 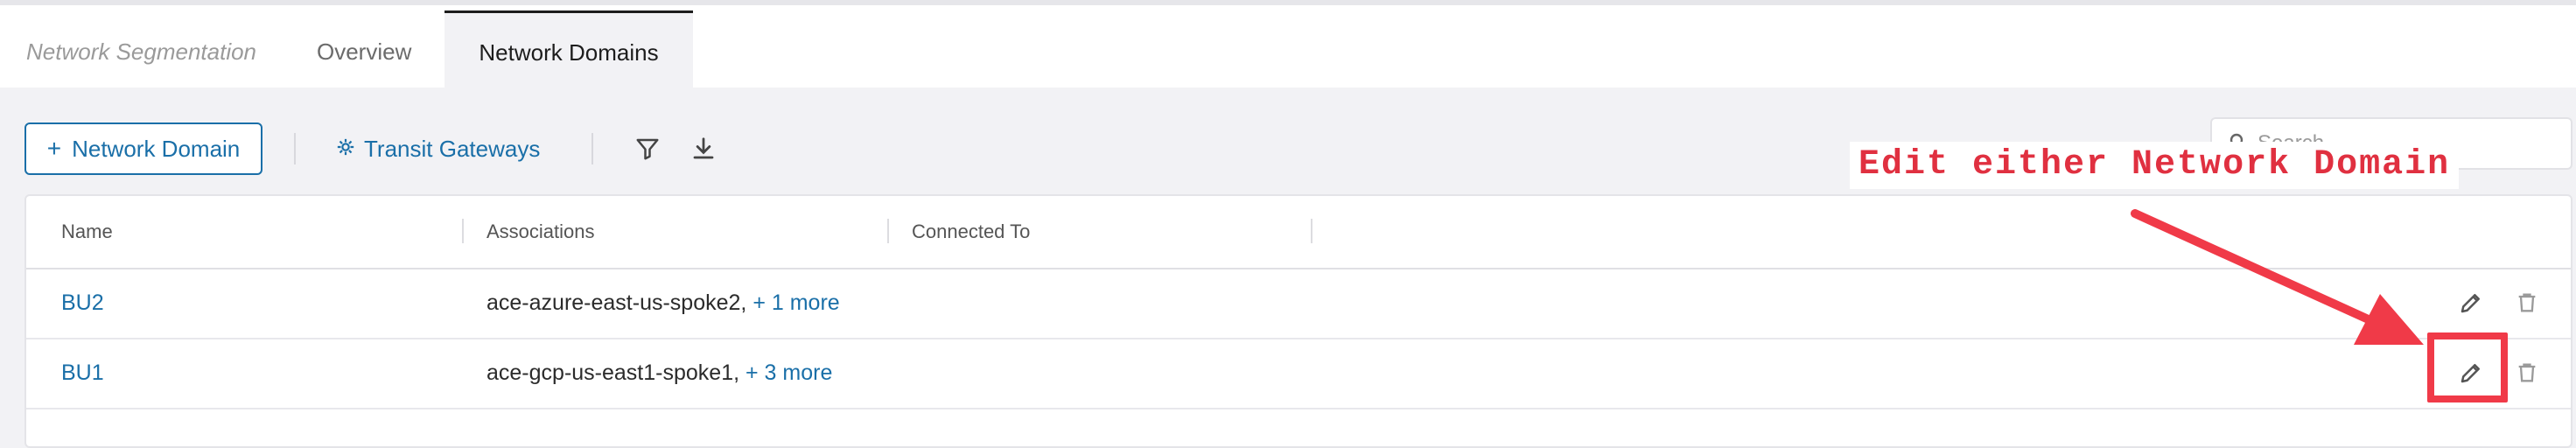 What do you see at coordinates (82, 303) in the screenshot?
I see `network-domain-name: BU2` at bounding box center [82, 303].